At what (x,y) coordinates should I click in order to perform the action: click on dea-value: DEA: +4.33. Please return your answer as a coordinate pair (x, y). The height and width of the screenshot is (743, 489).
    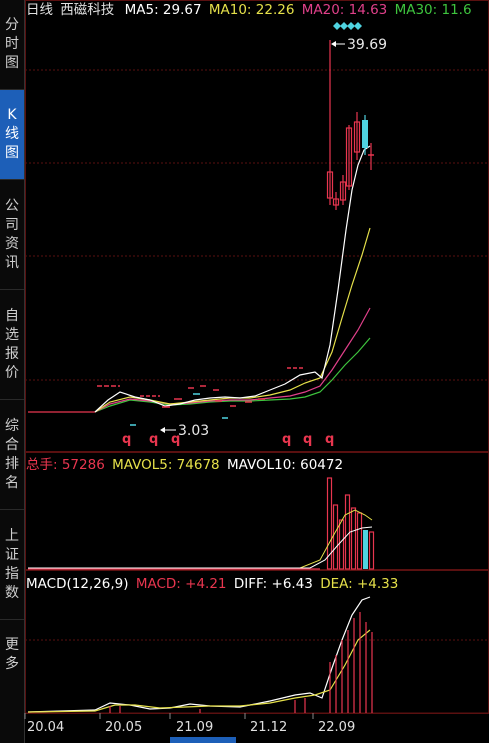
    Looking at the image, I should click on (359, 584).